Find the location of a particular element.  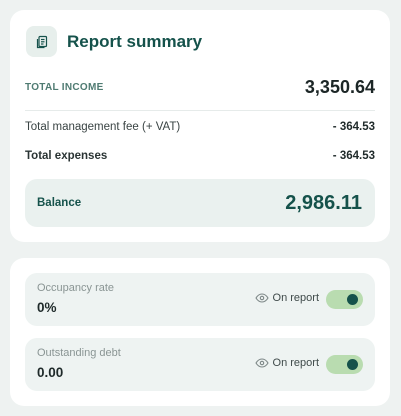

management-fee-row: Total management fee (+ VAT) - 364.53 is located at coordinates (200, 127).